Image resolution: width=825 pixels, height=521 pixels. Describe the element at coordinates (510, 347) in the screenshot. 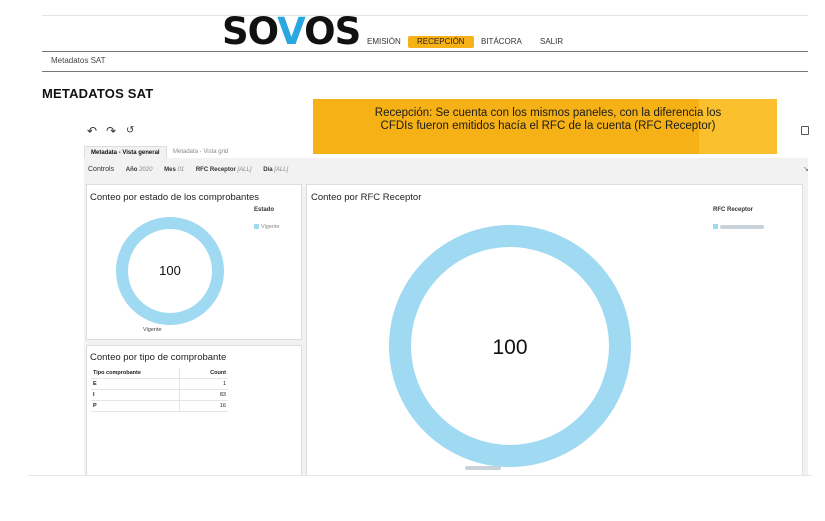

I see `rfc-center-value: 100` at that location.